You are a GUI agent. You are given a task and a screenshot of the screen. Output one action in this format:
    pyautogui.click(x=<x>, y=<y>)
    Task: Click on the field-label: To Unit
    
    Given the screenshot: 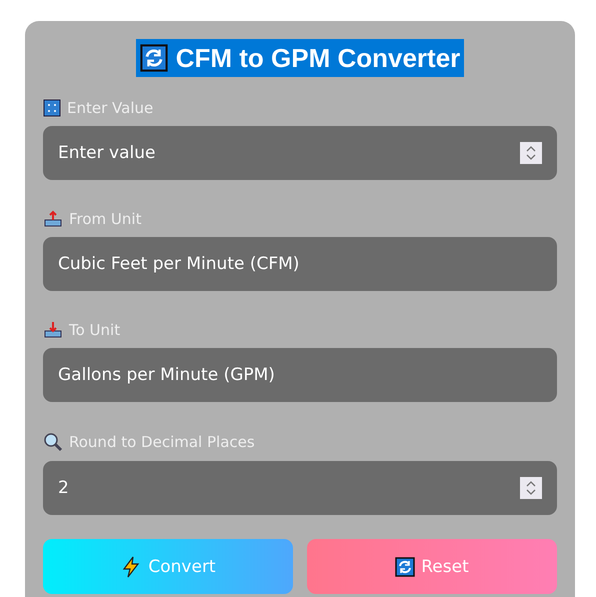 What is the action you would take?
    pyautogui.click(x=94, y=330)
    